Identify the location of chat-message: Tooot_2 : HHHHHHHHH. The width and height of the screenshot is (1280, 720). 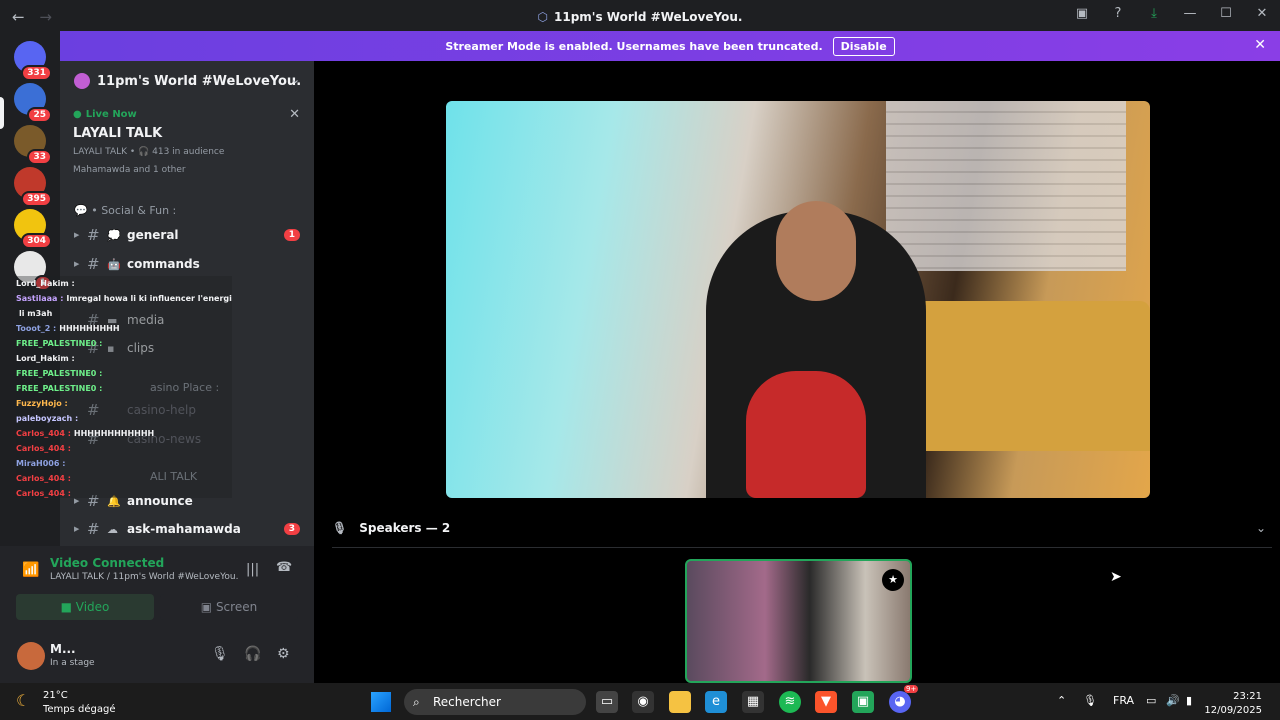
(124, 328).